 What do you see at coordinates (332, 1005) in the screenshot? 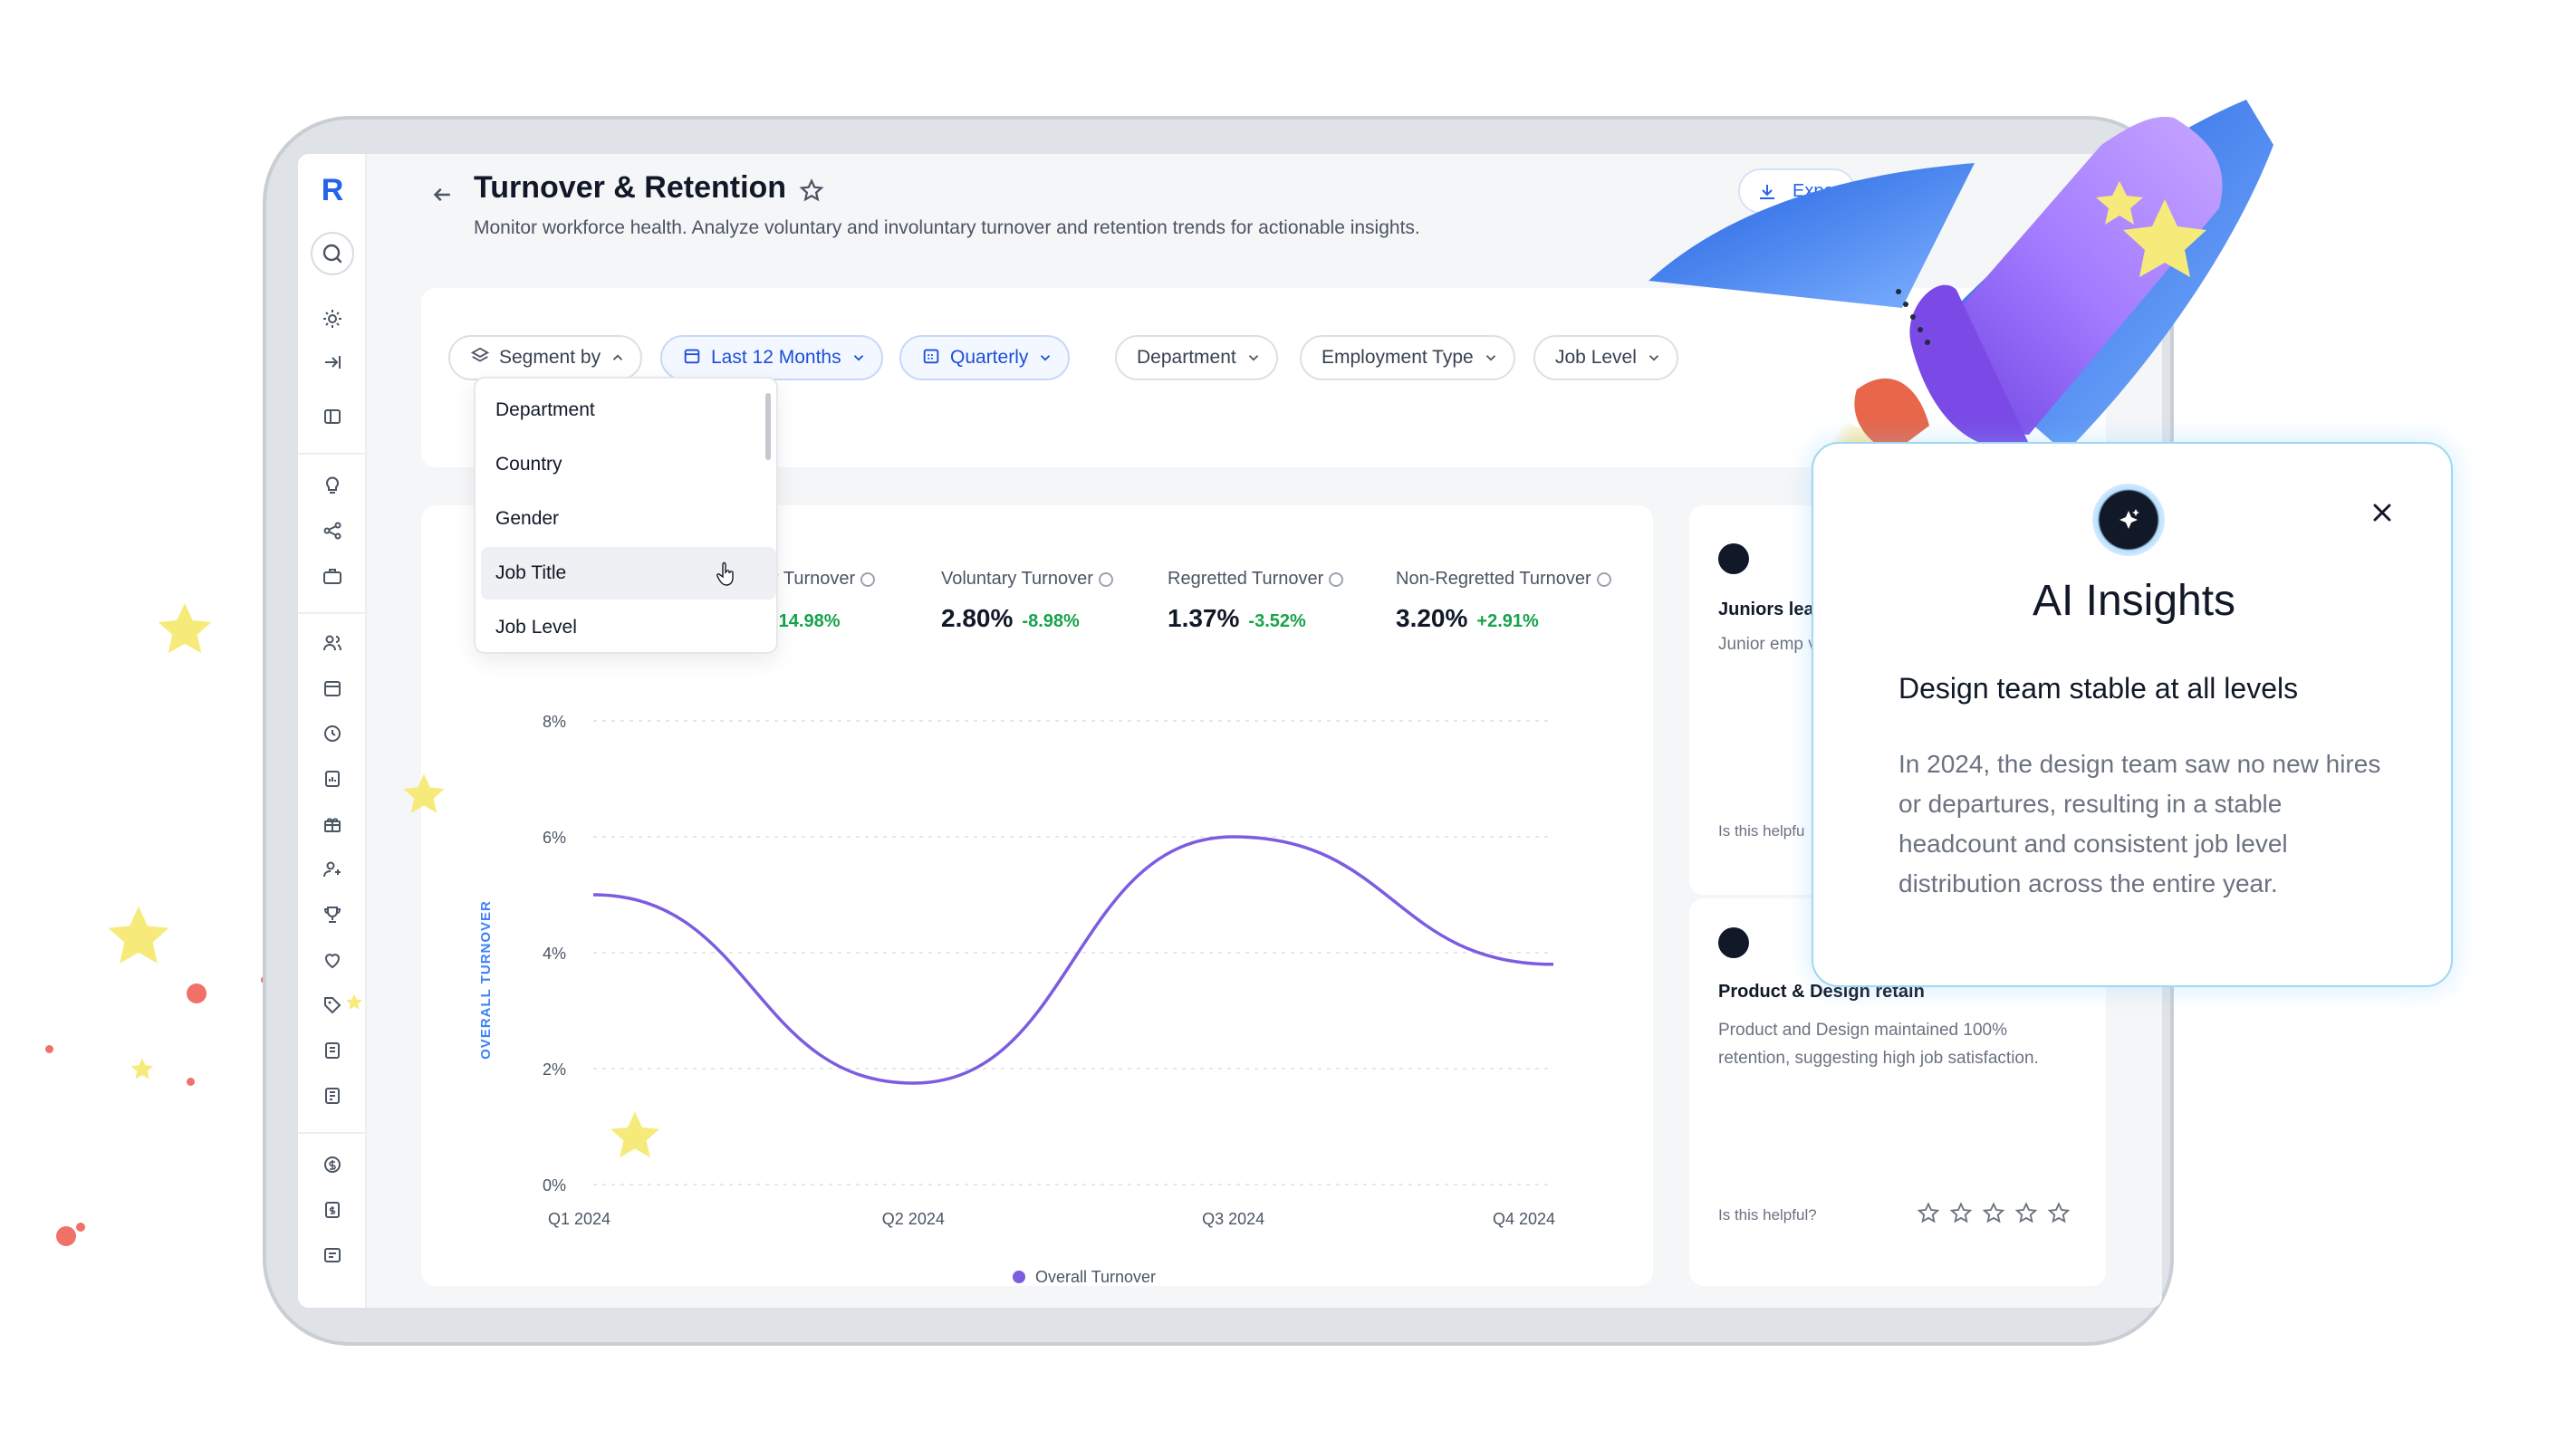
I see `tag-icon` at bounding box center [332, 1005].